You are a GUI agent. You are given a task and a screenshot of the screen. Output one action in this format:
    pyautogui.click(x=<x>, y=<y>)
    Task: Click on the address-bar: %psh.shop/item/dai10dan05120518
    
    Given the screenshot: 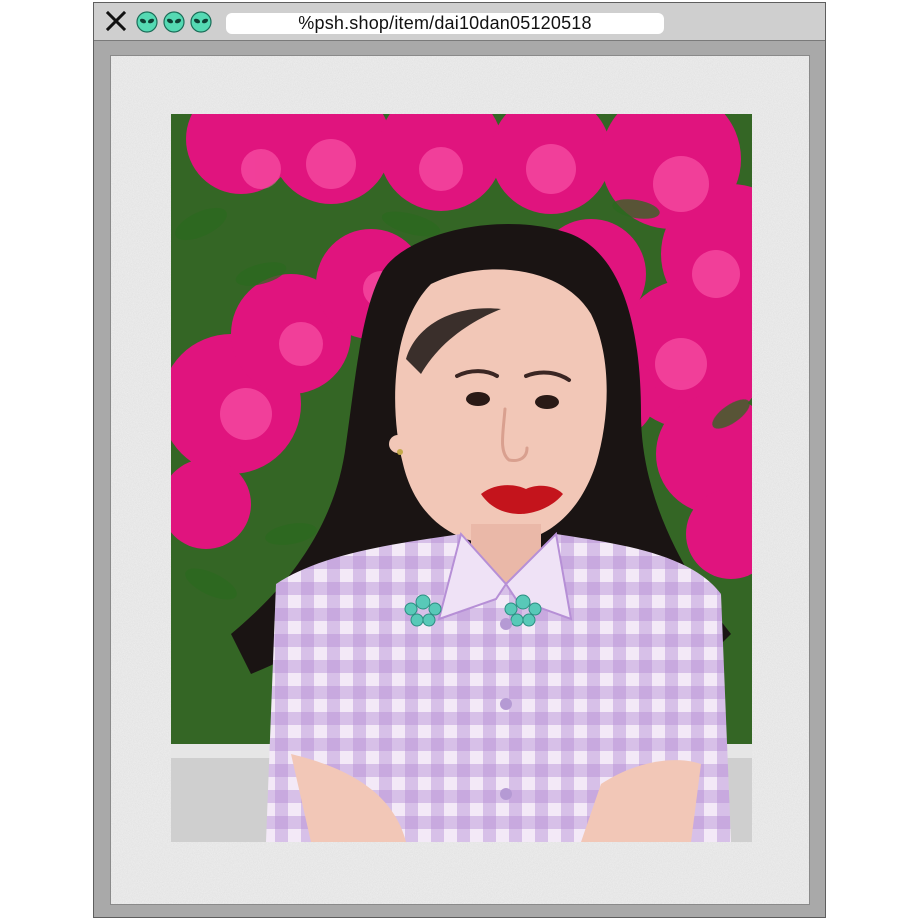 What is the action you would take?
    pyautogui.click(x=445, y=23)
    